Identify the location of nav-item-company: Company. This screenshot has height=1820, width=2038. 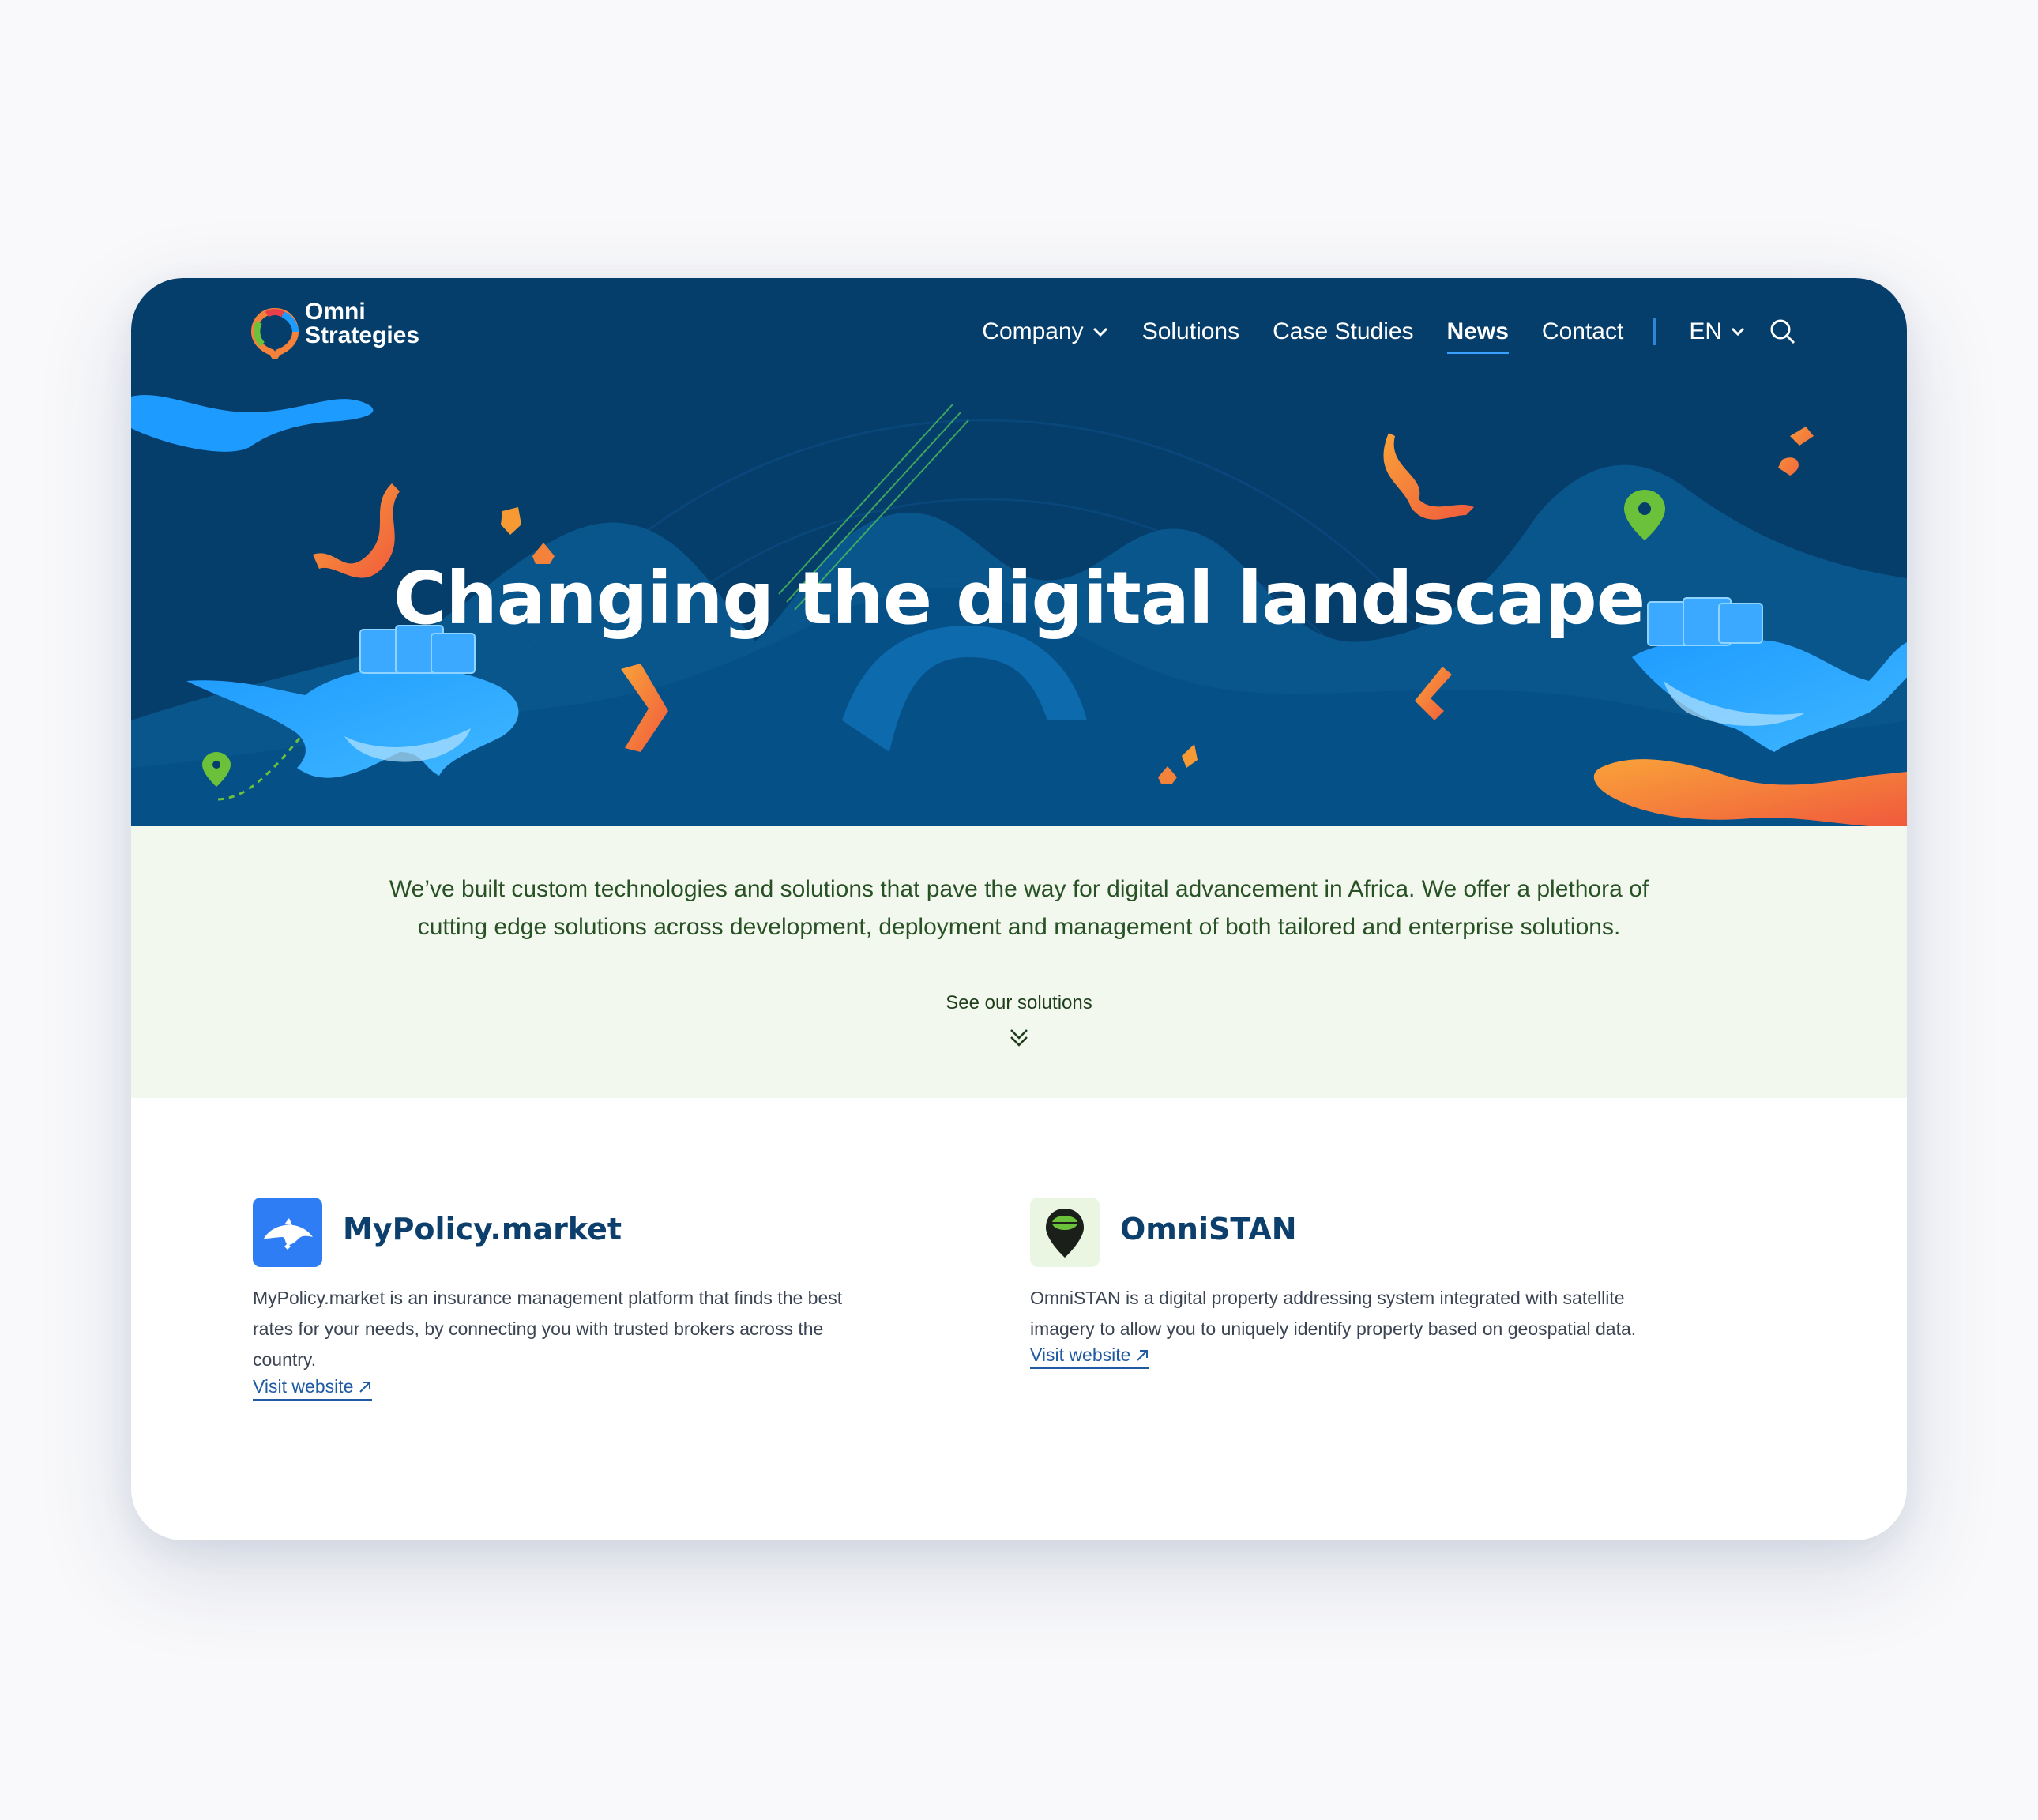
(1045, 331).